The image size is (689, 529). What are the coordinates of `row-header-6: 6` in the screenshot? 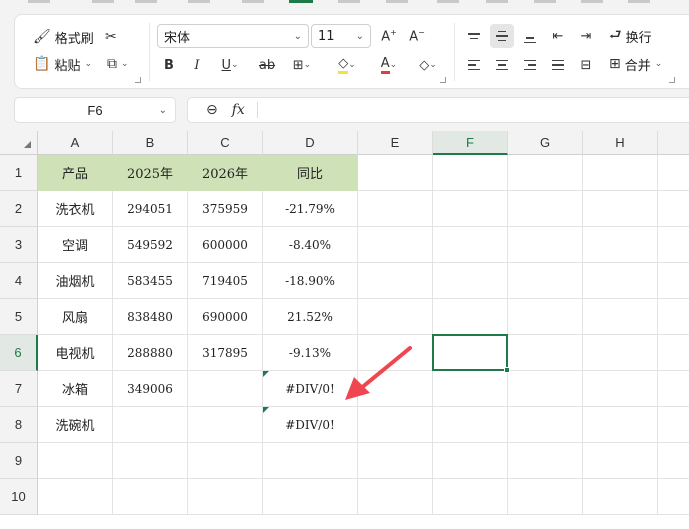 It's located at (19, 353).